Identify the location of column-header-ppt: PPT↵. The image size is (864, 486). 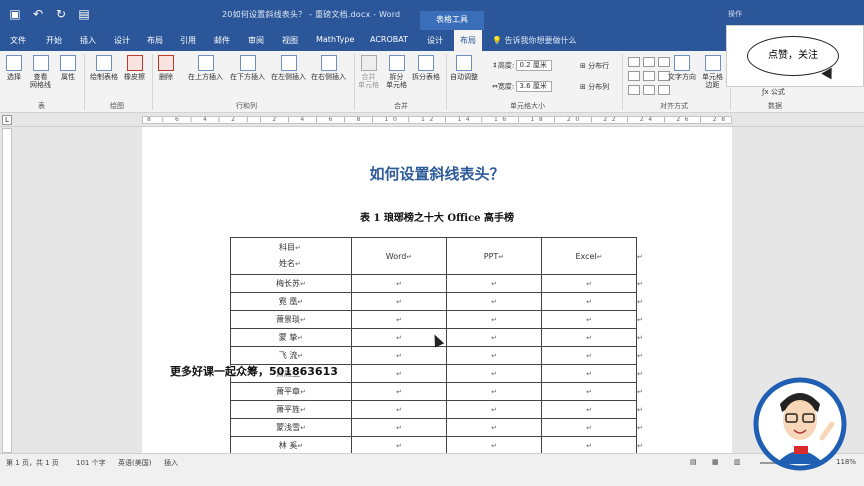
(494, 256).